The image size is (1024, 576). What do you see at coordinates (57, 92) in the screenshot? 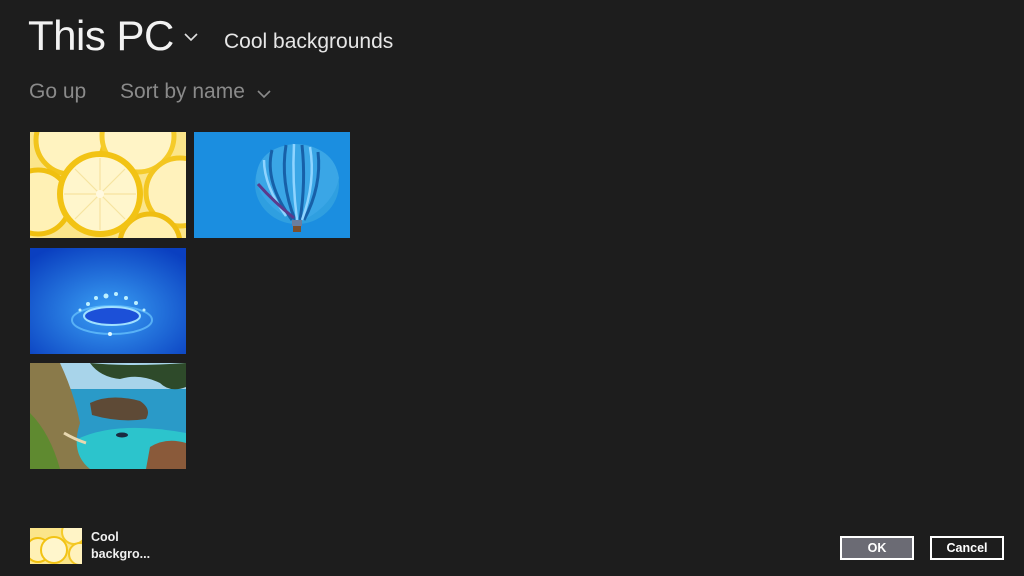
I see `go-up-button: Go up` at bounding box center [57, 92].